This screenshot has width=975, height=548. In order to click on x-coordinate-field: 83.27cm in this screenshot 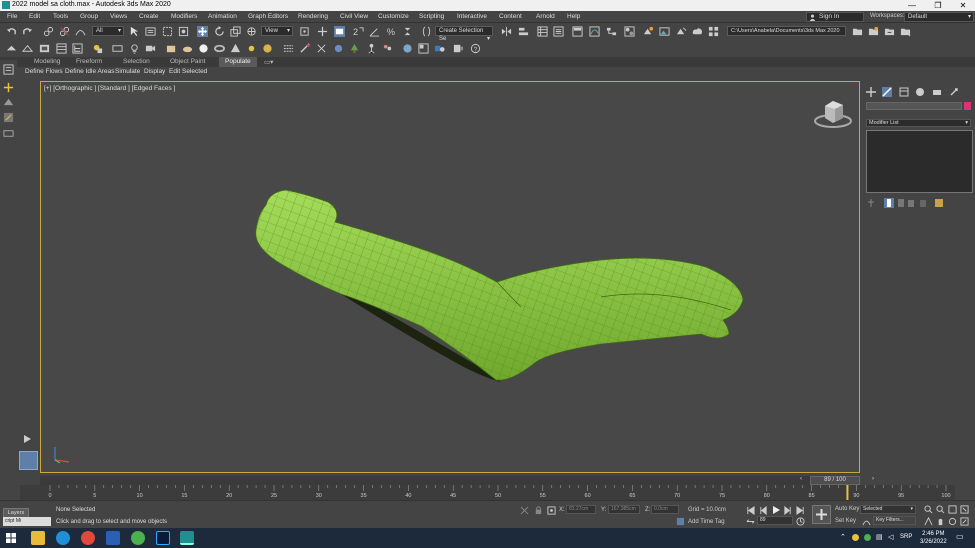, I will do `click(581, 509)`.